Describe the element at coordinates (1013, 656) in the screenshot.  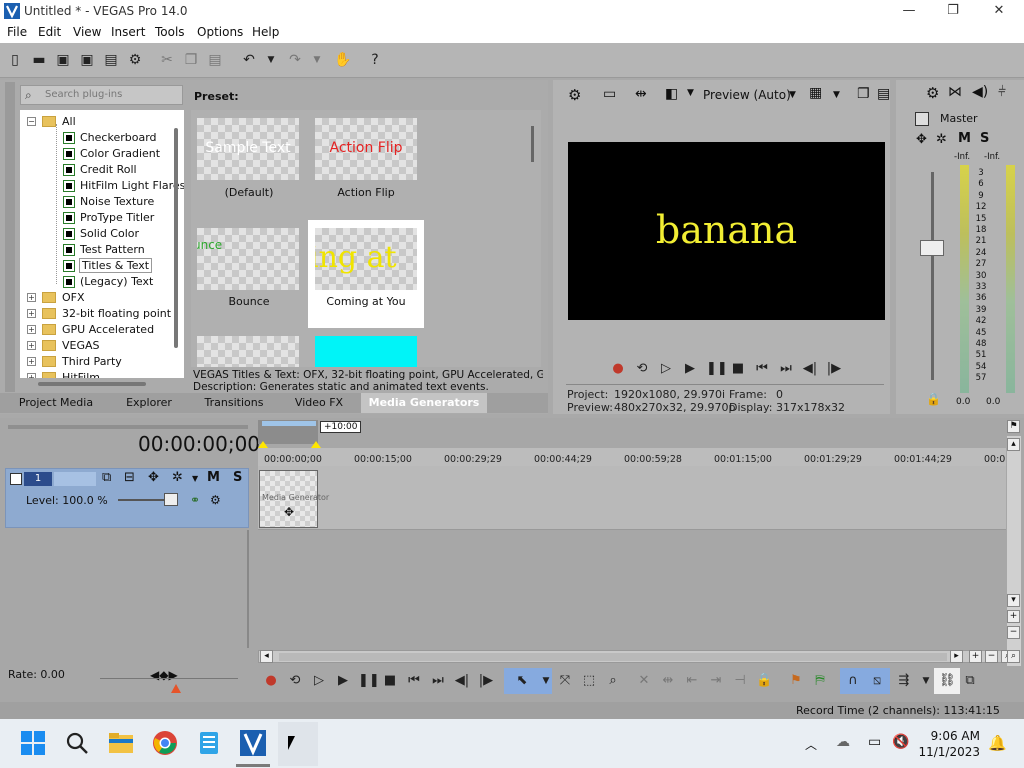
I see `track-zoom-magnifier-icon: ⌕` at that location.